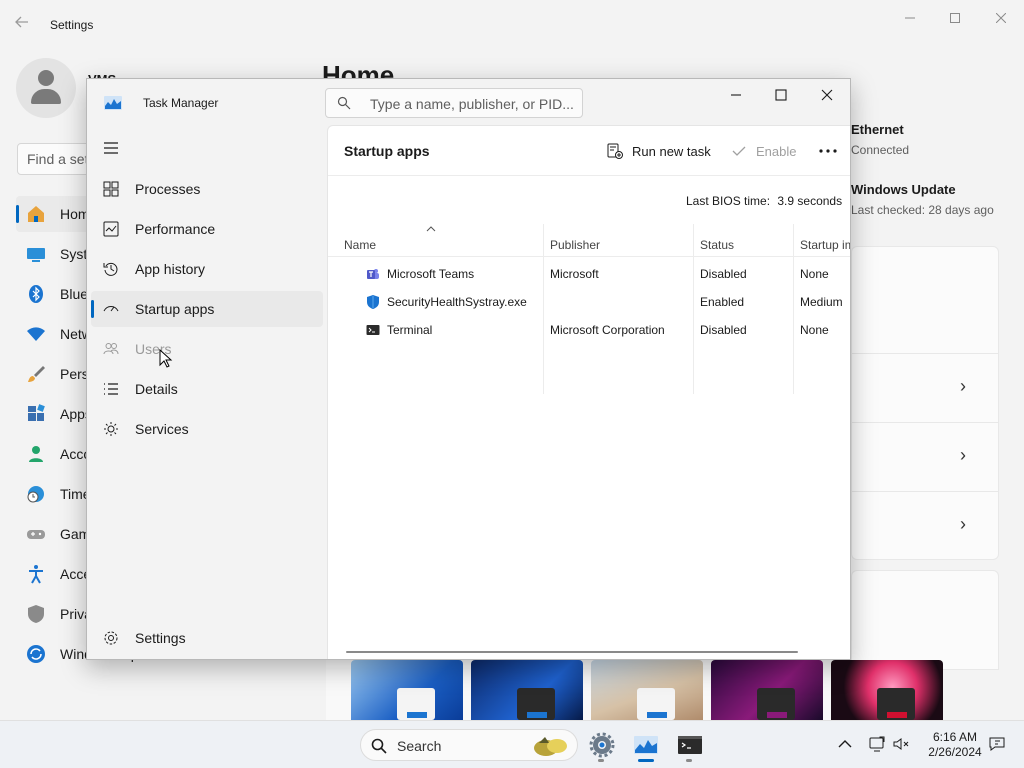 This screenshot has height=768, width=1024. What do you see at coordinates (821, 302) in the screenshot?
I see `cell-startup-impact: Medium` at bounding box center [821, 302].